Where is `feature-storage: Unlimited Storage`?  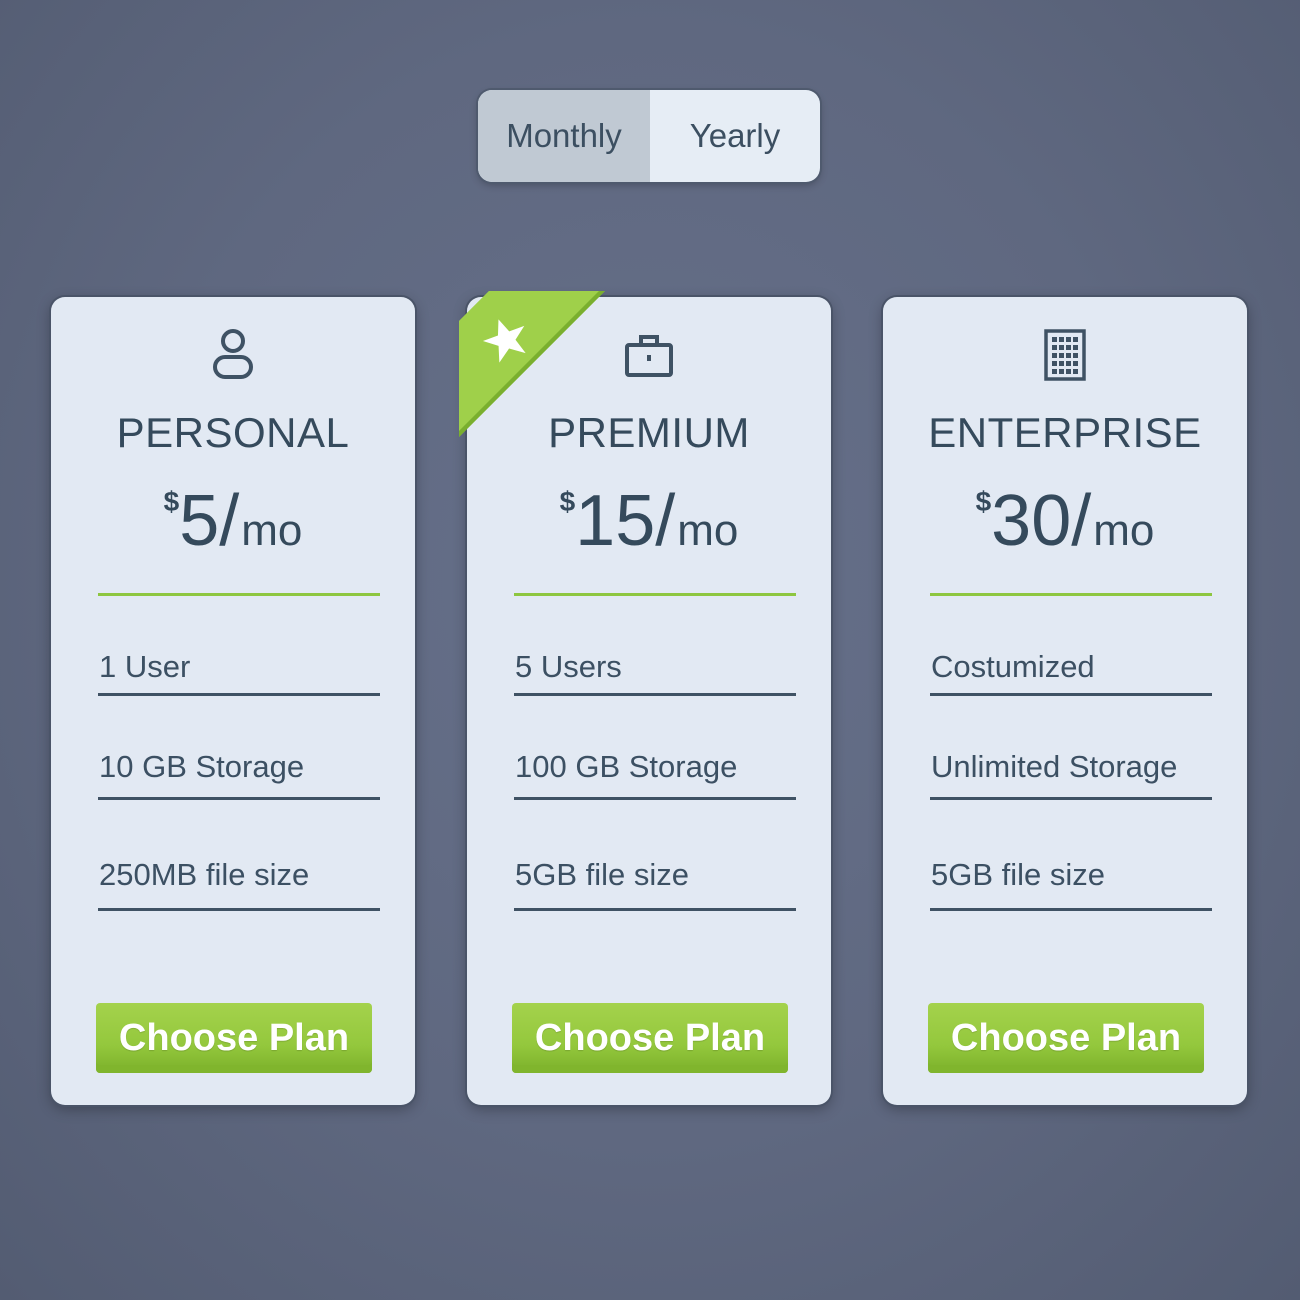 feature-storage: Unlimited Storage is located at coordinates (1054, 766).